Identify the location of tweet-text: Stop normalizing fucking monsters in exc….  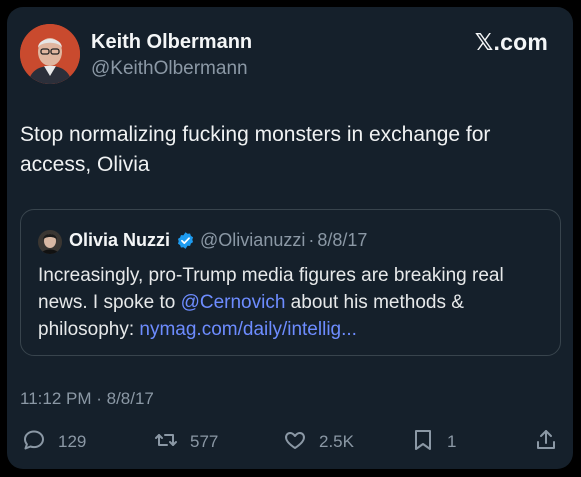
(255, 149).